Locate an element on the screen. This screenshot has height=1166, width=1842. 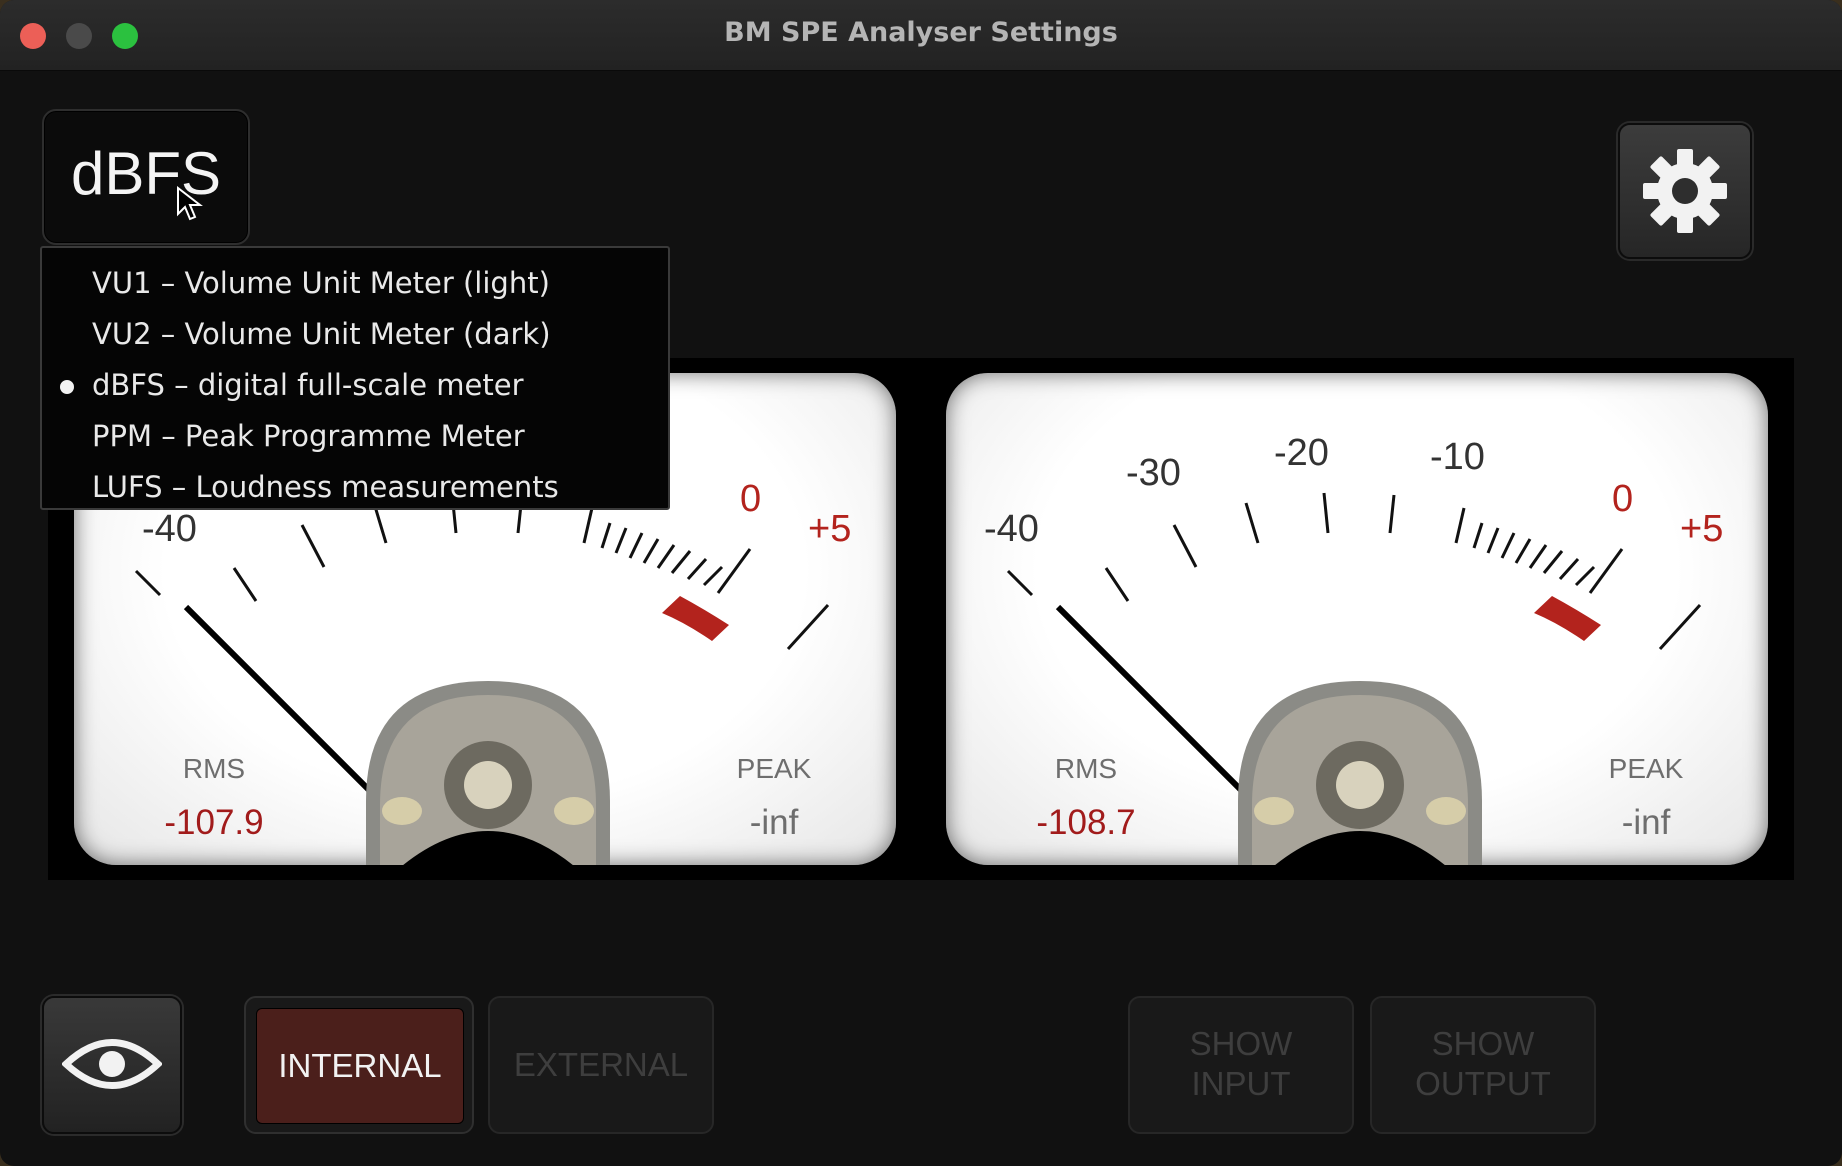
menu-item-lufs: LUFS – Loudness measurements is located at coordinates (355, 486).